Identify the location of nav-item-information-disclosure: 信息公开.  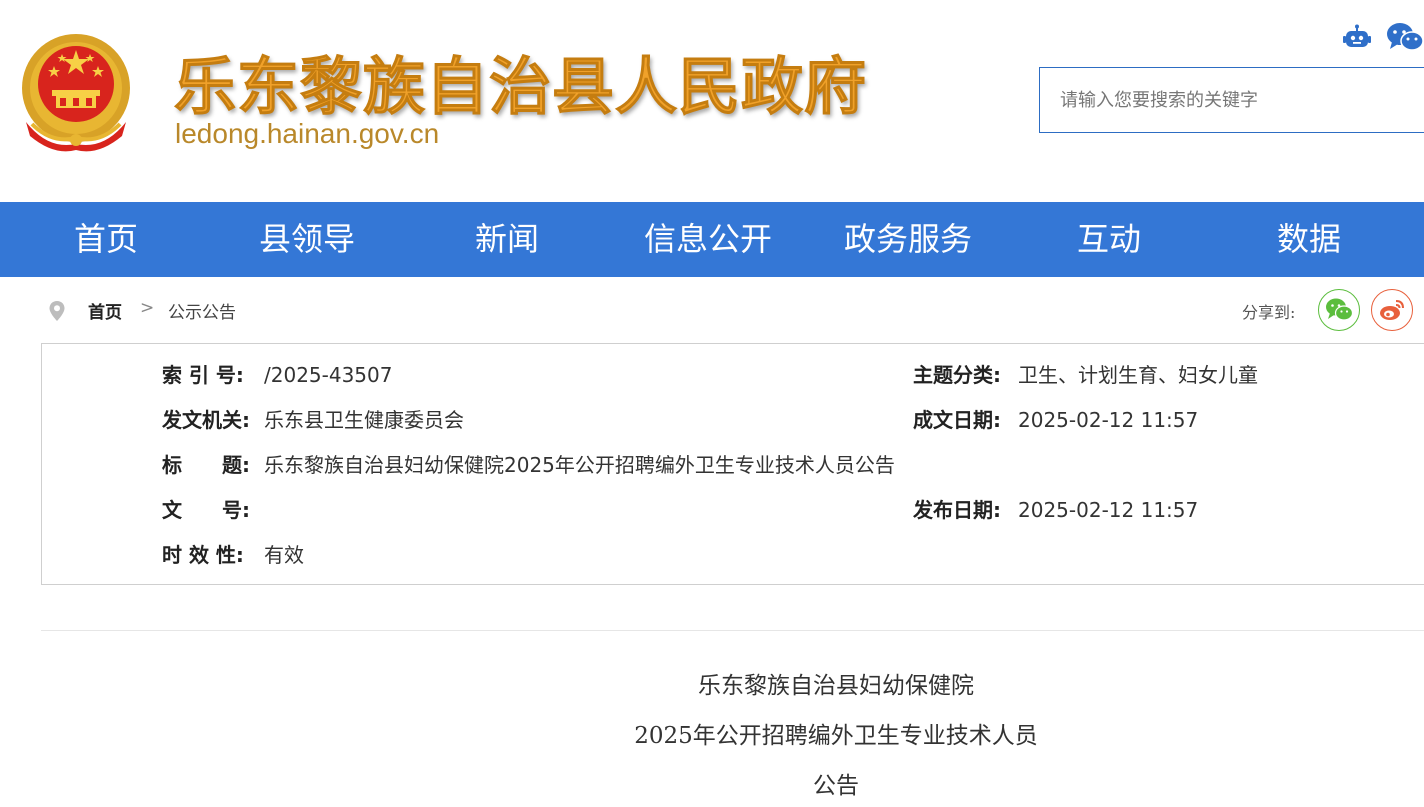
(708, 239).